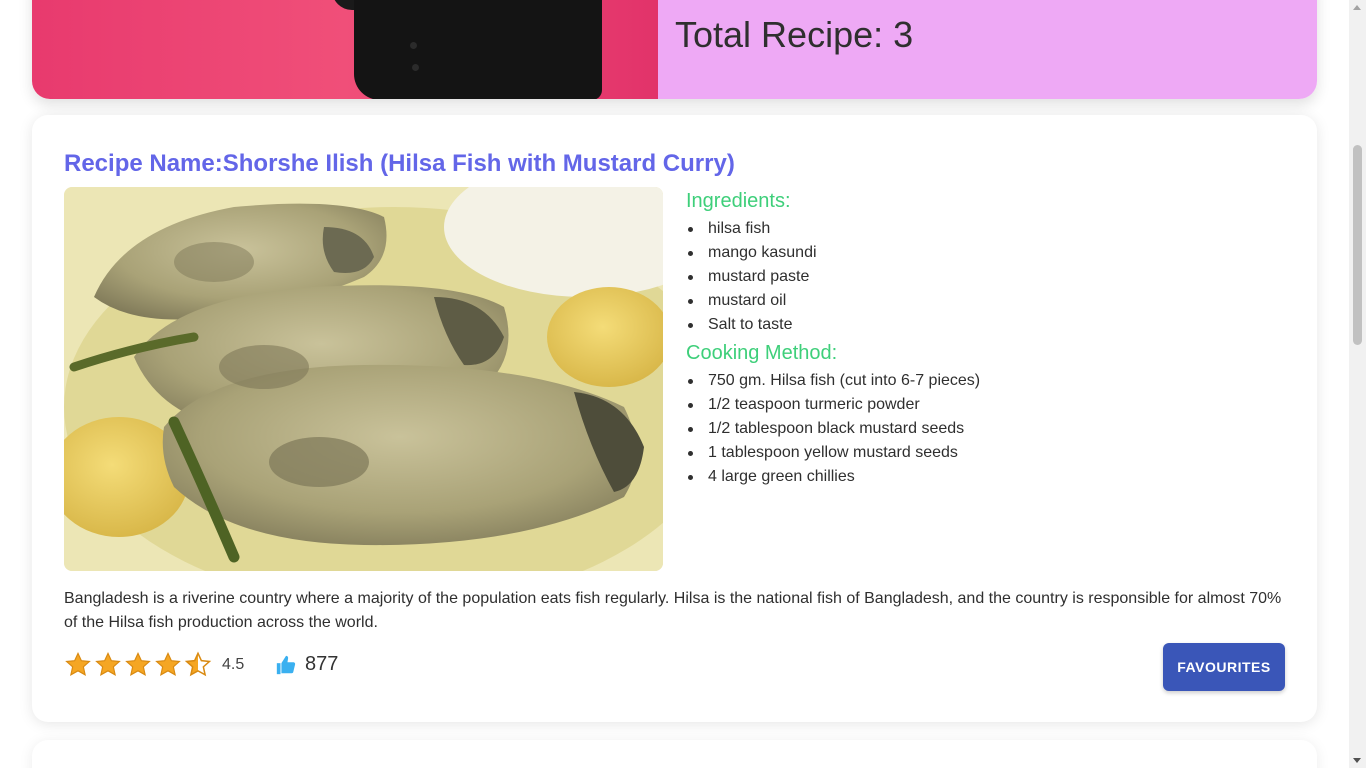 The width and height of the screenshot is (1366, 768). I want to click on method-item: 4 large green chillies, so click(986, 477).